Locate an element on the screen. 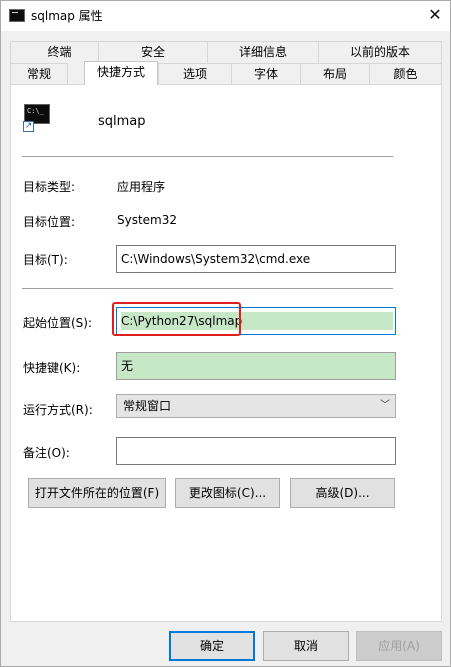 The width and height of the screenshot is (451, 667). comment-input is located at coordinates (256, 451).